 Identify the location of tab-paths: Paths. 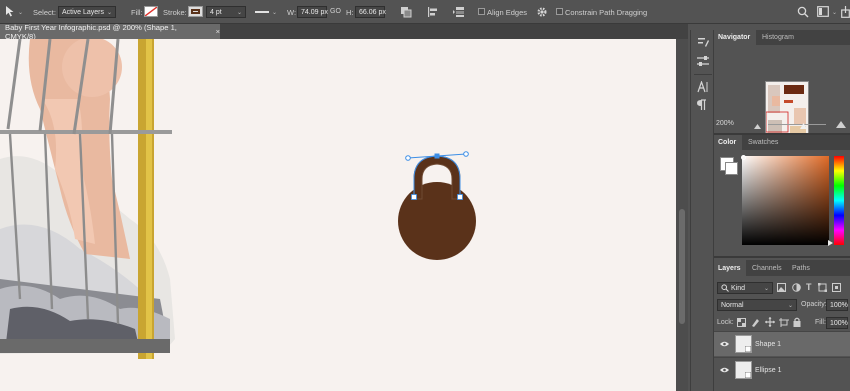
(801, 268).